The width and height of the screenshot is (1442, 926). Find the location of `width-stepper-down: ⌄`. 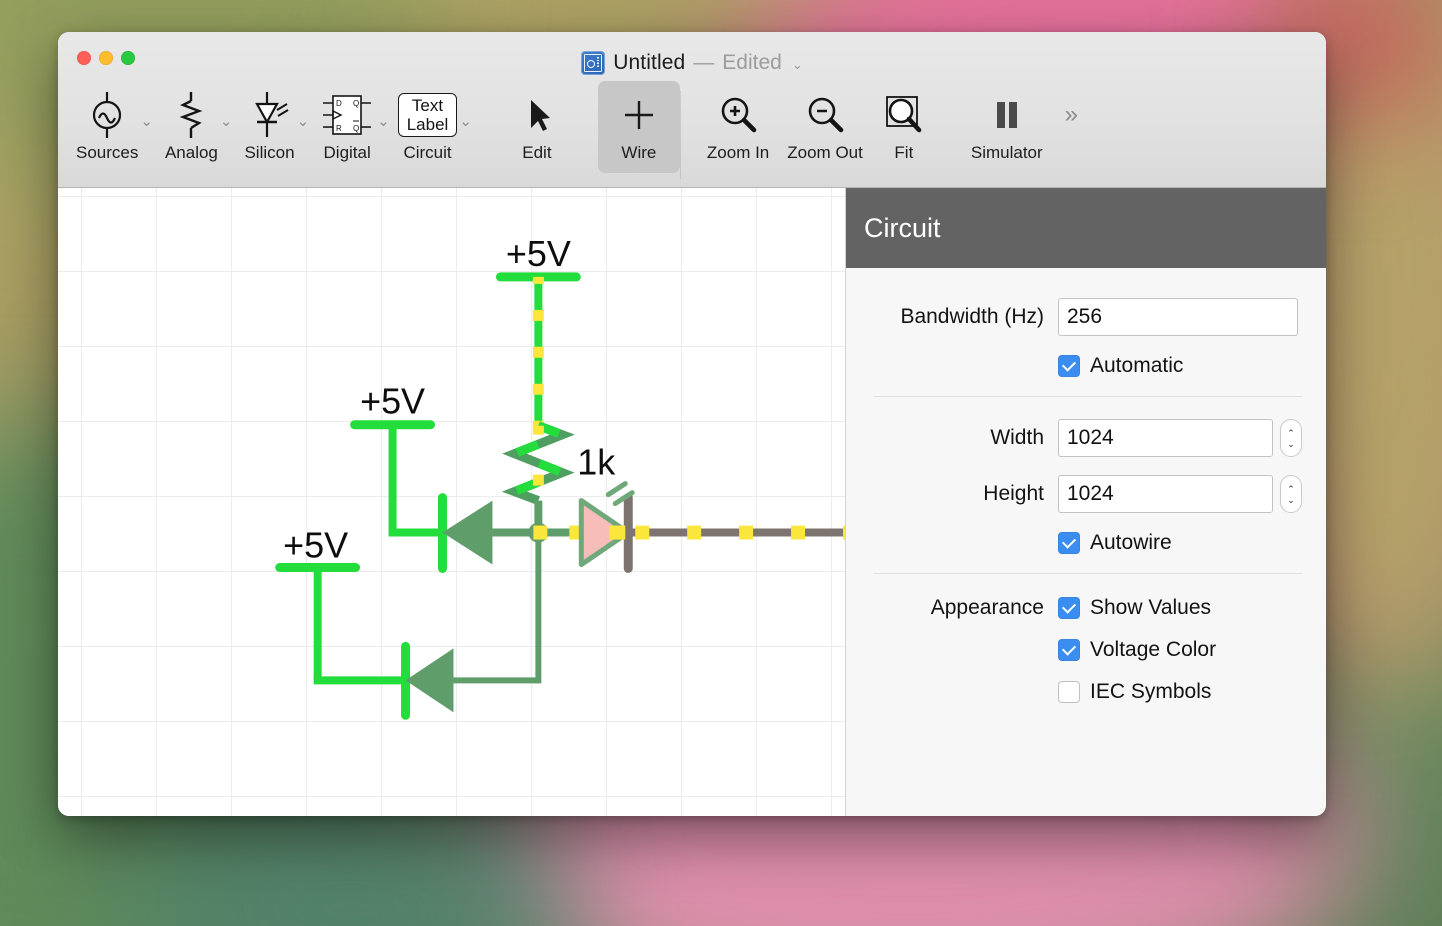

width-stepper-down: ⌄ is located at coordinates (1291, 443).